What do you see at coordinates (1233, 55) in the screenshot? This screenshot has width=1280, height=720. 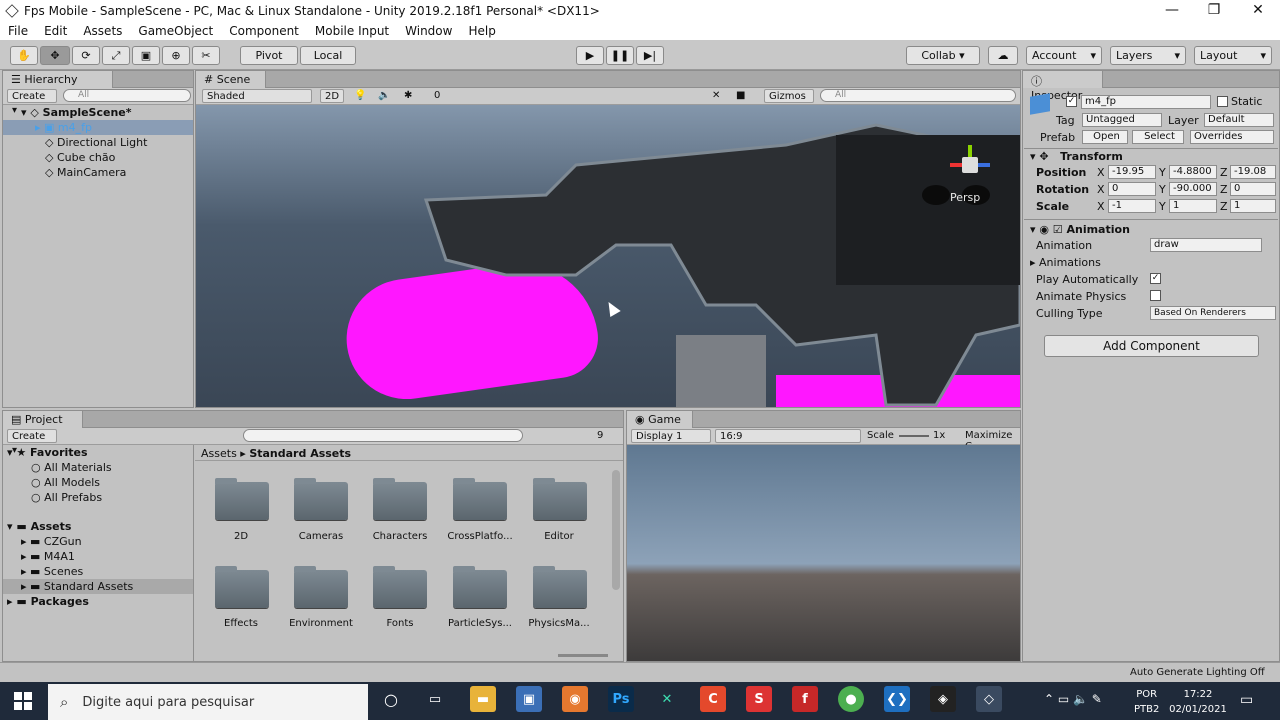 I see `layout-dropdown: Layout ▾` at bounding box center [1233, 55].